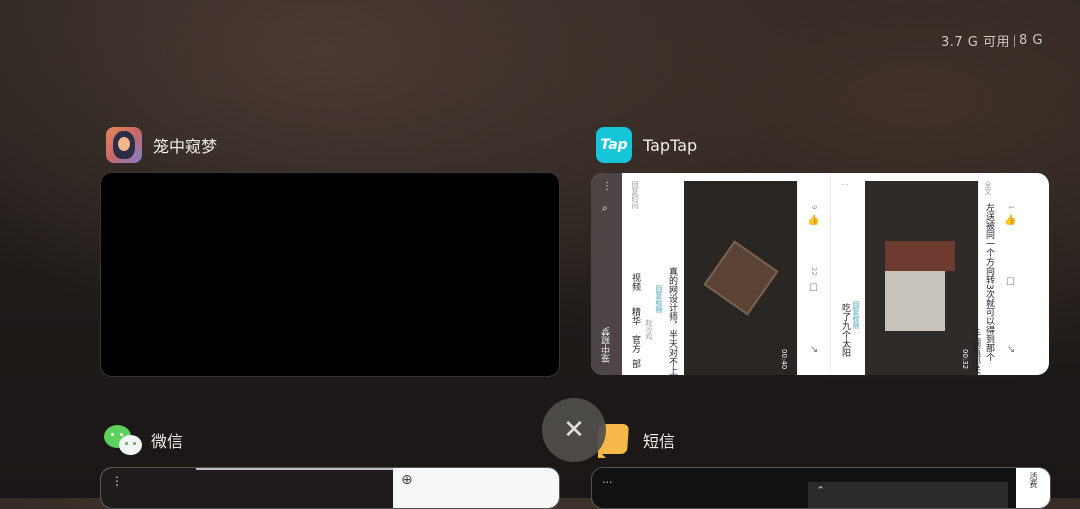 The image size is (1080, 509). What do you see at coordinates (989, 282) in the screenshot?
I see `post-text: 左送被同一个方向转3次就可以得到那个` at bounding box center [989, 282].